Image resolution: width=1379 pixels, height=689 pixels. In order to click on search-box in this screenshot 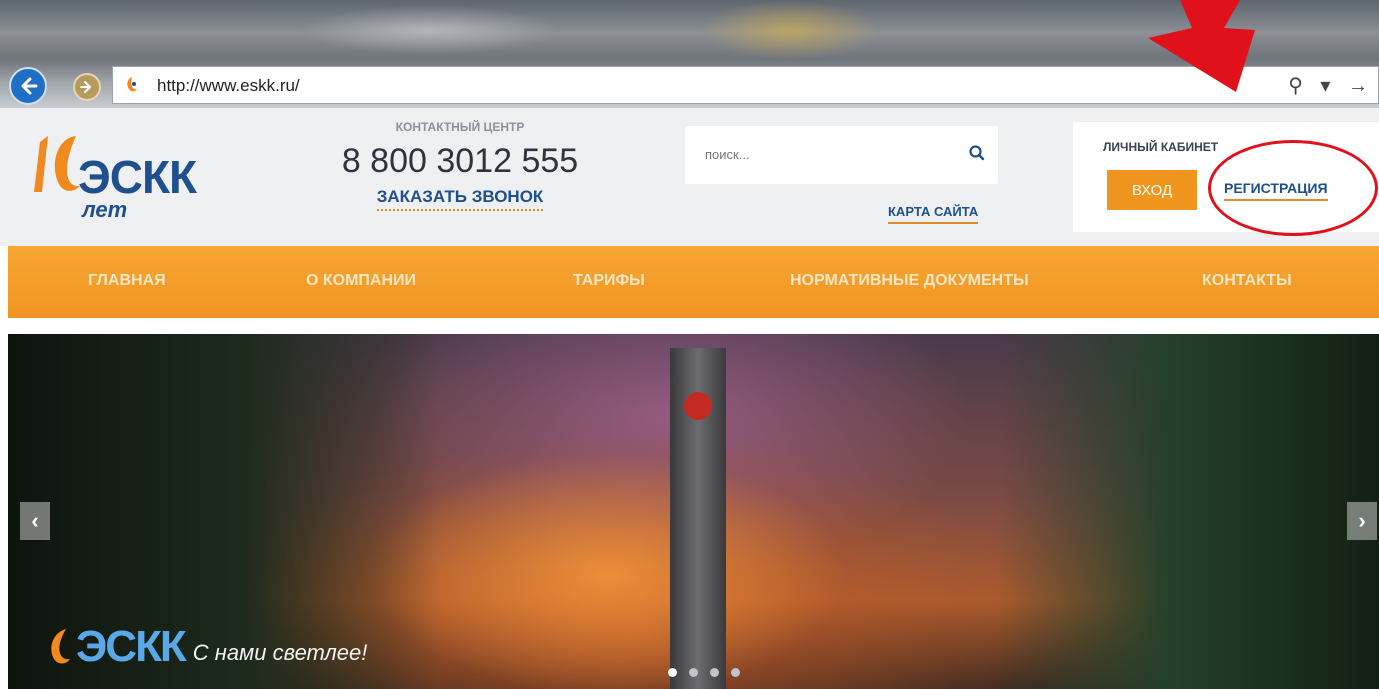, I will do `click(841, 155)`.